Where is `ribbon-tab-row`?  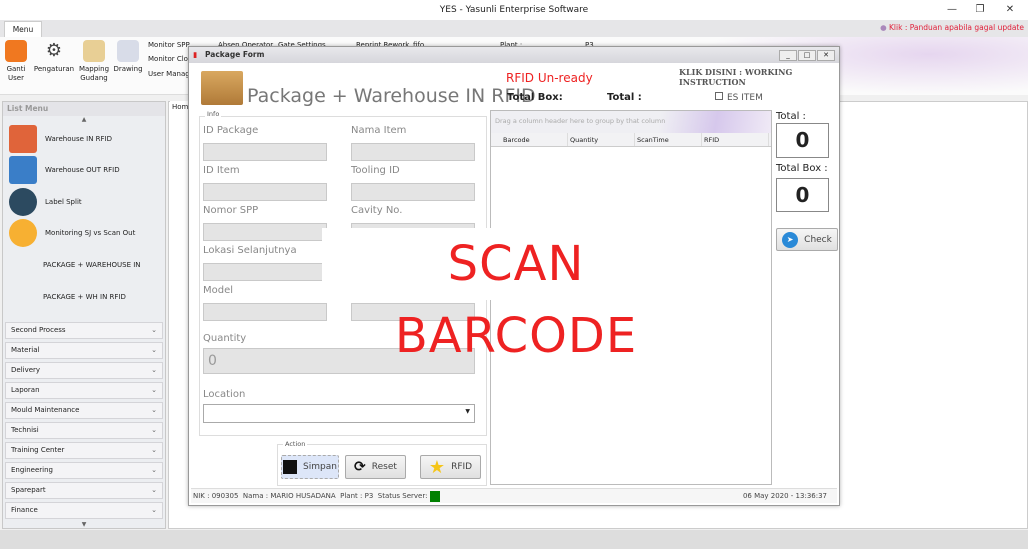
ribbon-tab-row is located at coordinates (514, 28).